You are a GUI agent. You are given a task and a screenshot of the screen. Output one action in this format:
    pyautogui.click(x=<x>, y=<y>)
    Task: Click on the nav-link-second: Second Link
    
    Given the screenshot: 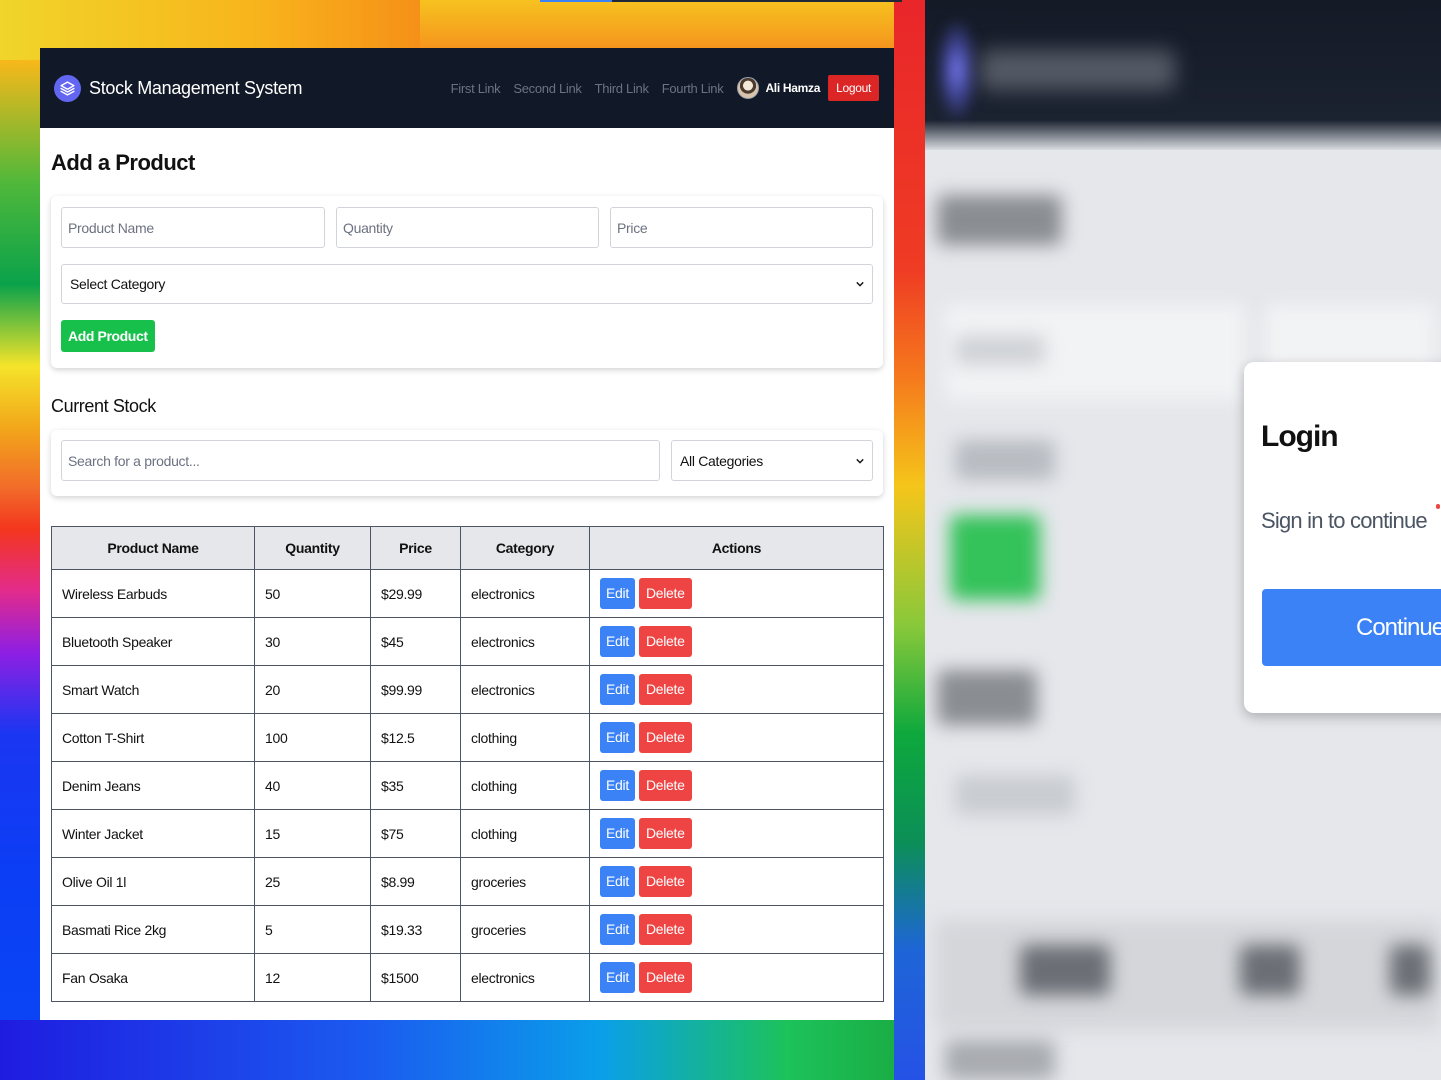 What is the action you would take?
    pyautogui.click(x=547, y=88)
    